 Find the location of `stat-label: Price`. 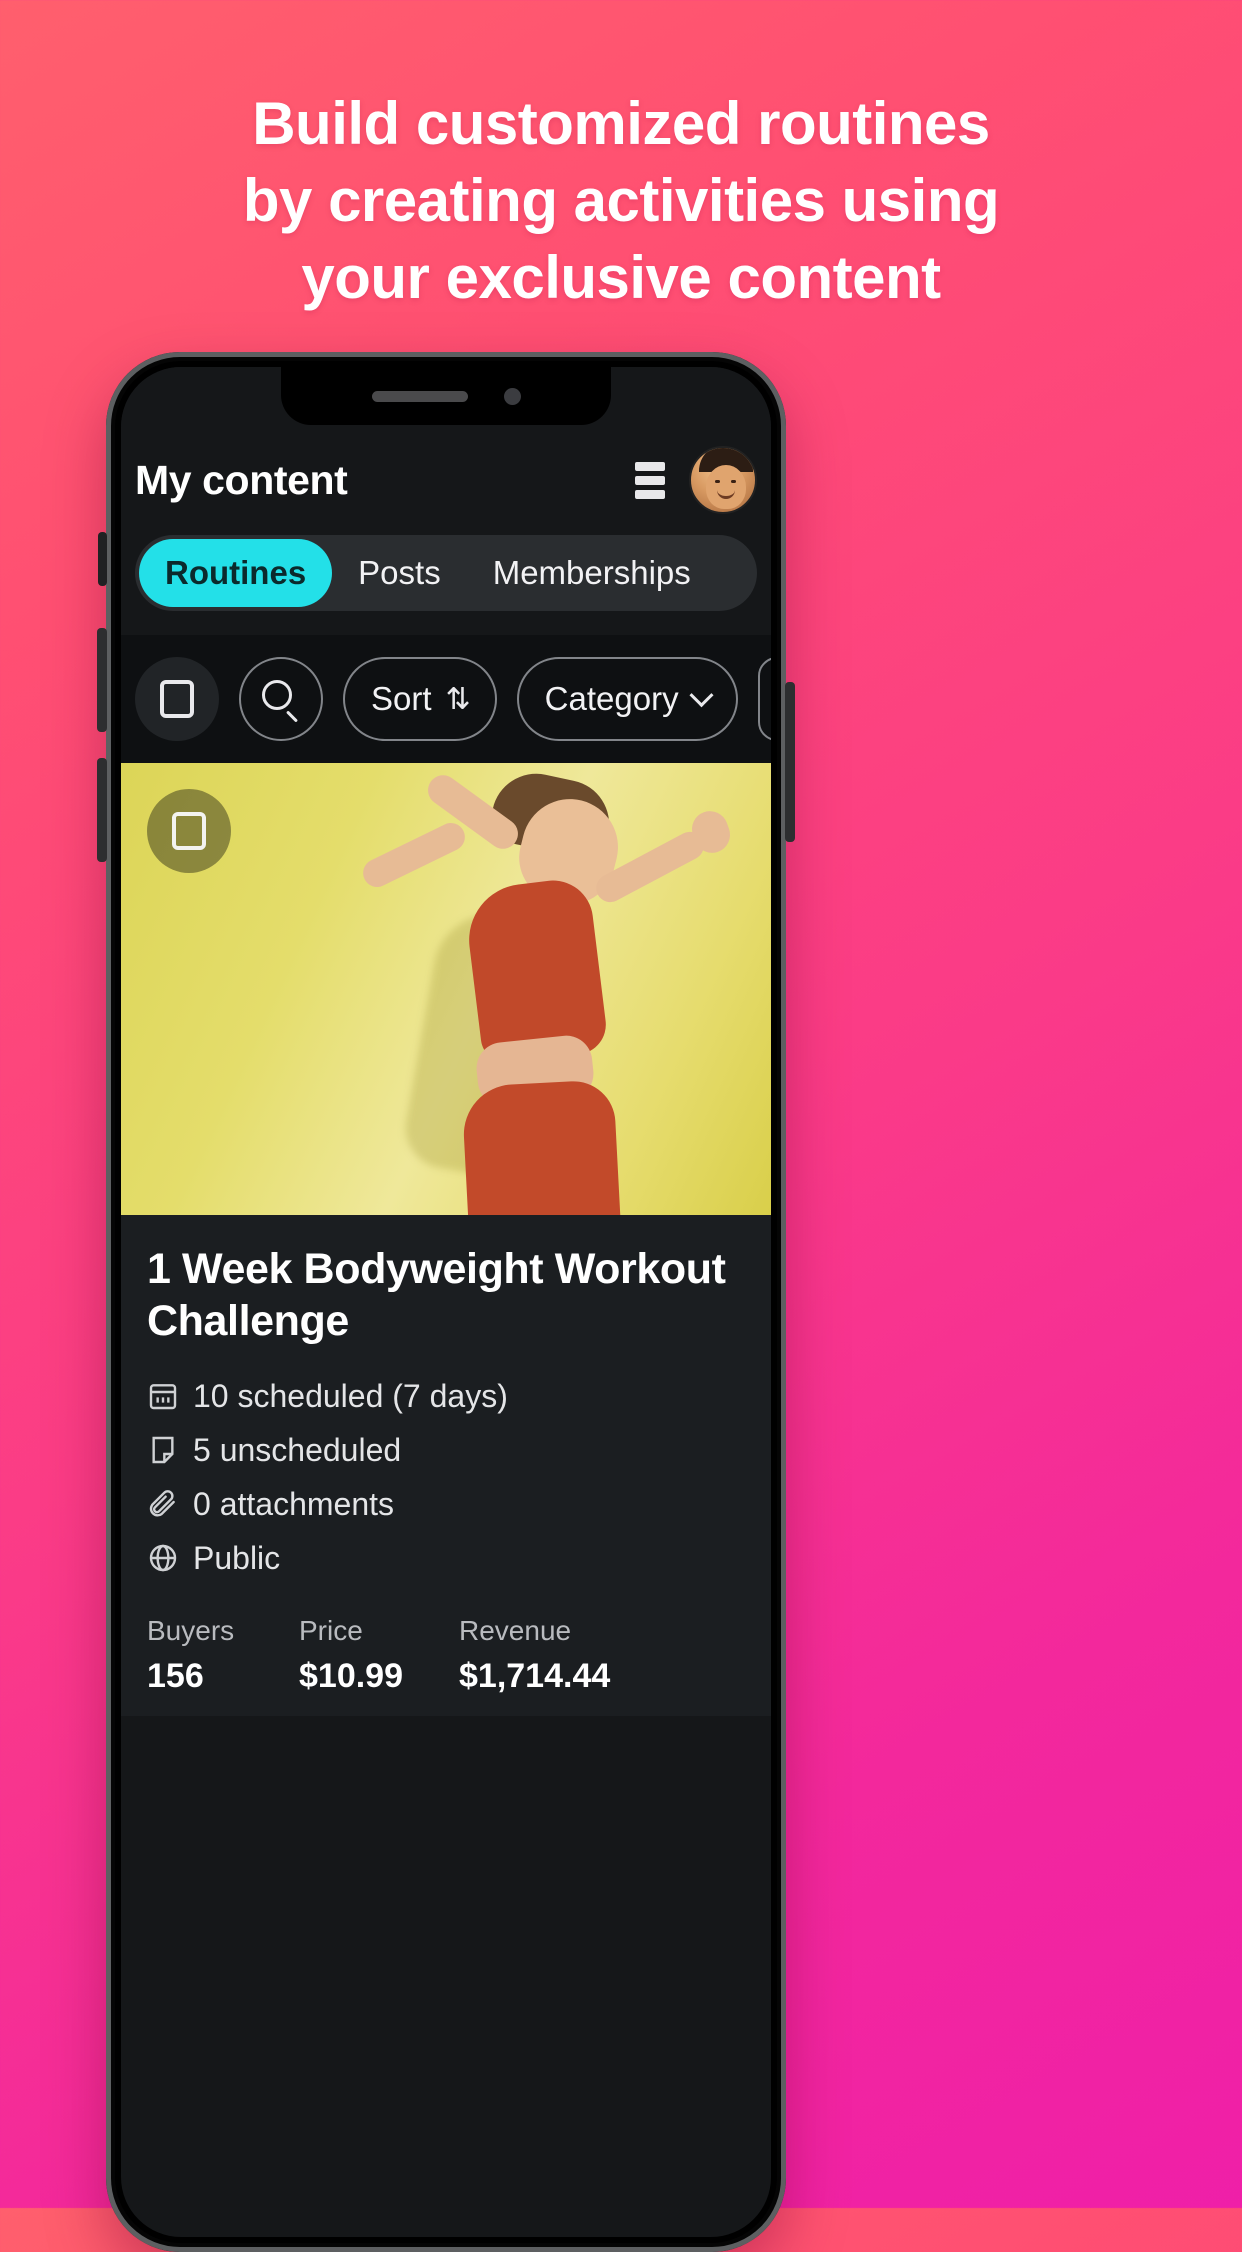

stat-label: Price is located at coordinates (331, 1630).